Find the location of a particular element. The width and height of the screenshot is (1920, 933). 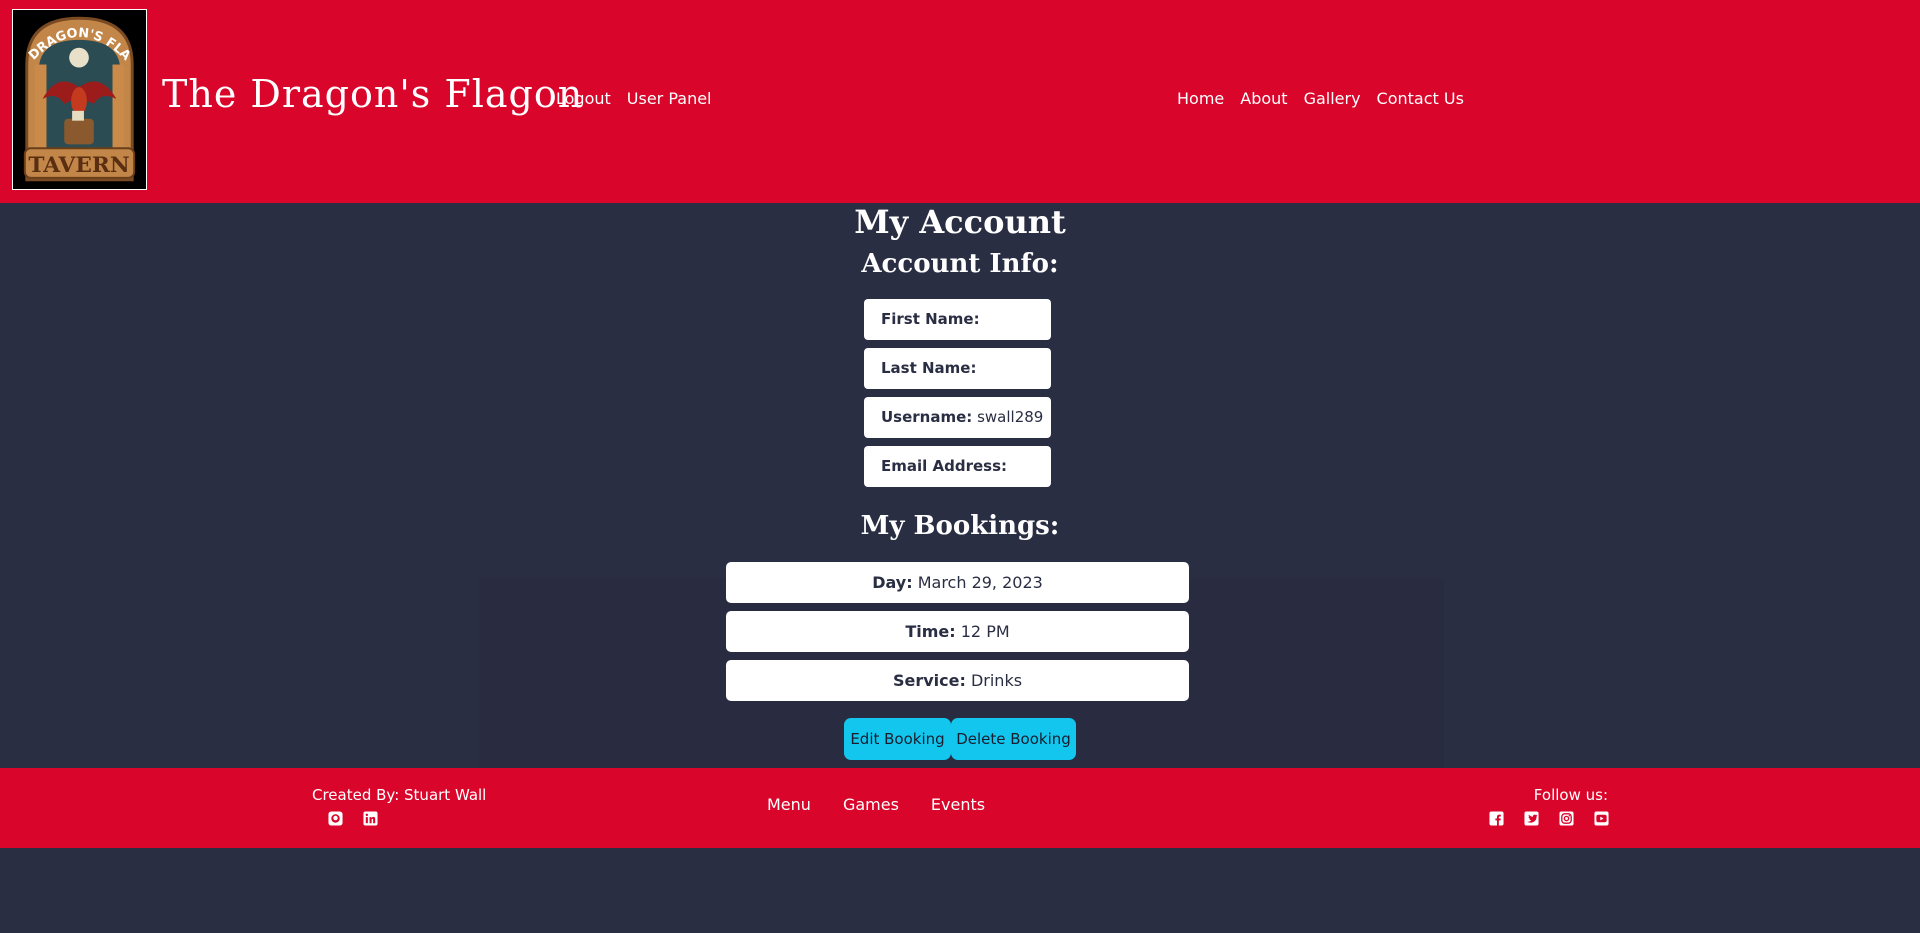

social-links is located at coordinates (1549, 818).